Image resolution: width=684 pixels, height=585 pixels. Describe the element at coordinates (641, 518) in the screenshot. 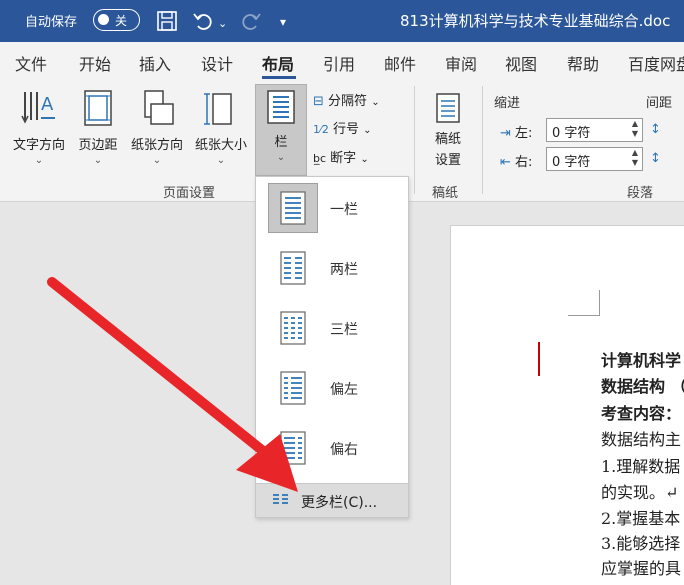

I see `doc-line: 2.掌握基本` at that location.